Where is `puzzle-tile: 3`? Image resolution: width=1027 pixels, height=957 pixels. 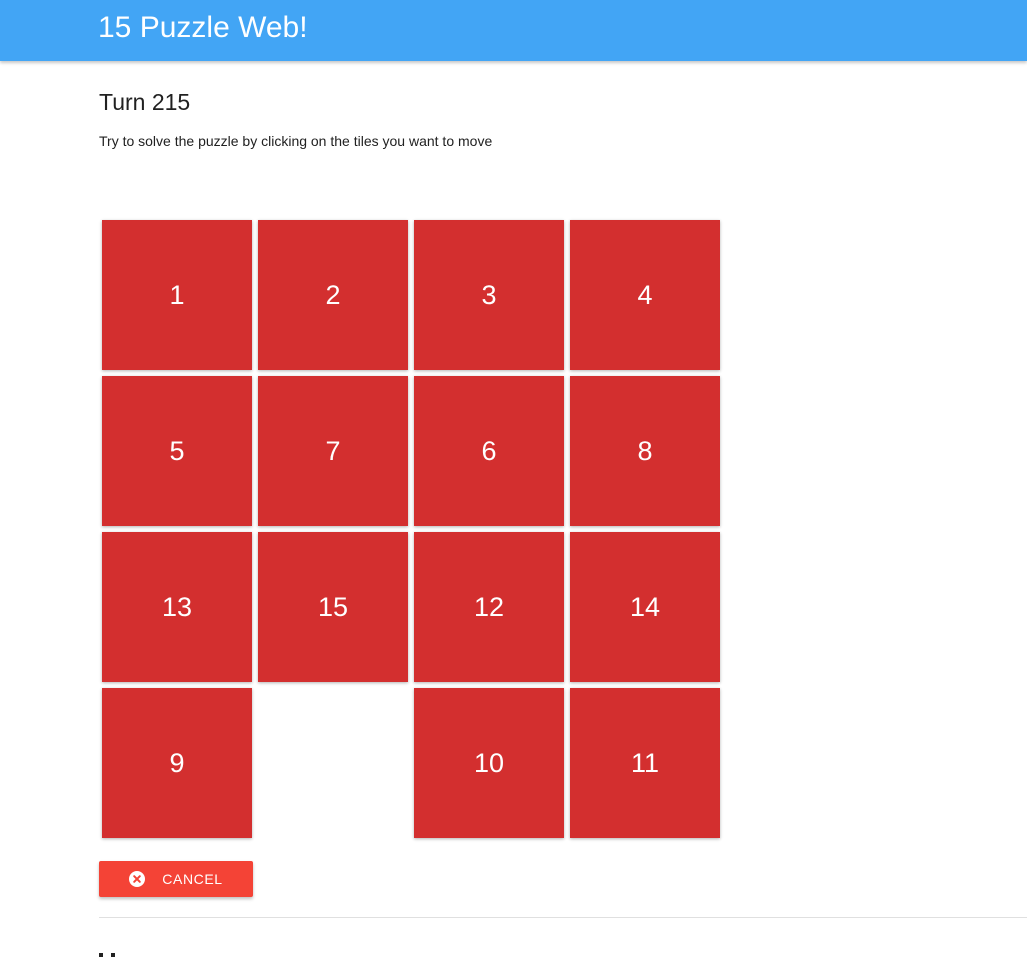 puzzle-tile: 3 is located at coordinates (489, 295).